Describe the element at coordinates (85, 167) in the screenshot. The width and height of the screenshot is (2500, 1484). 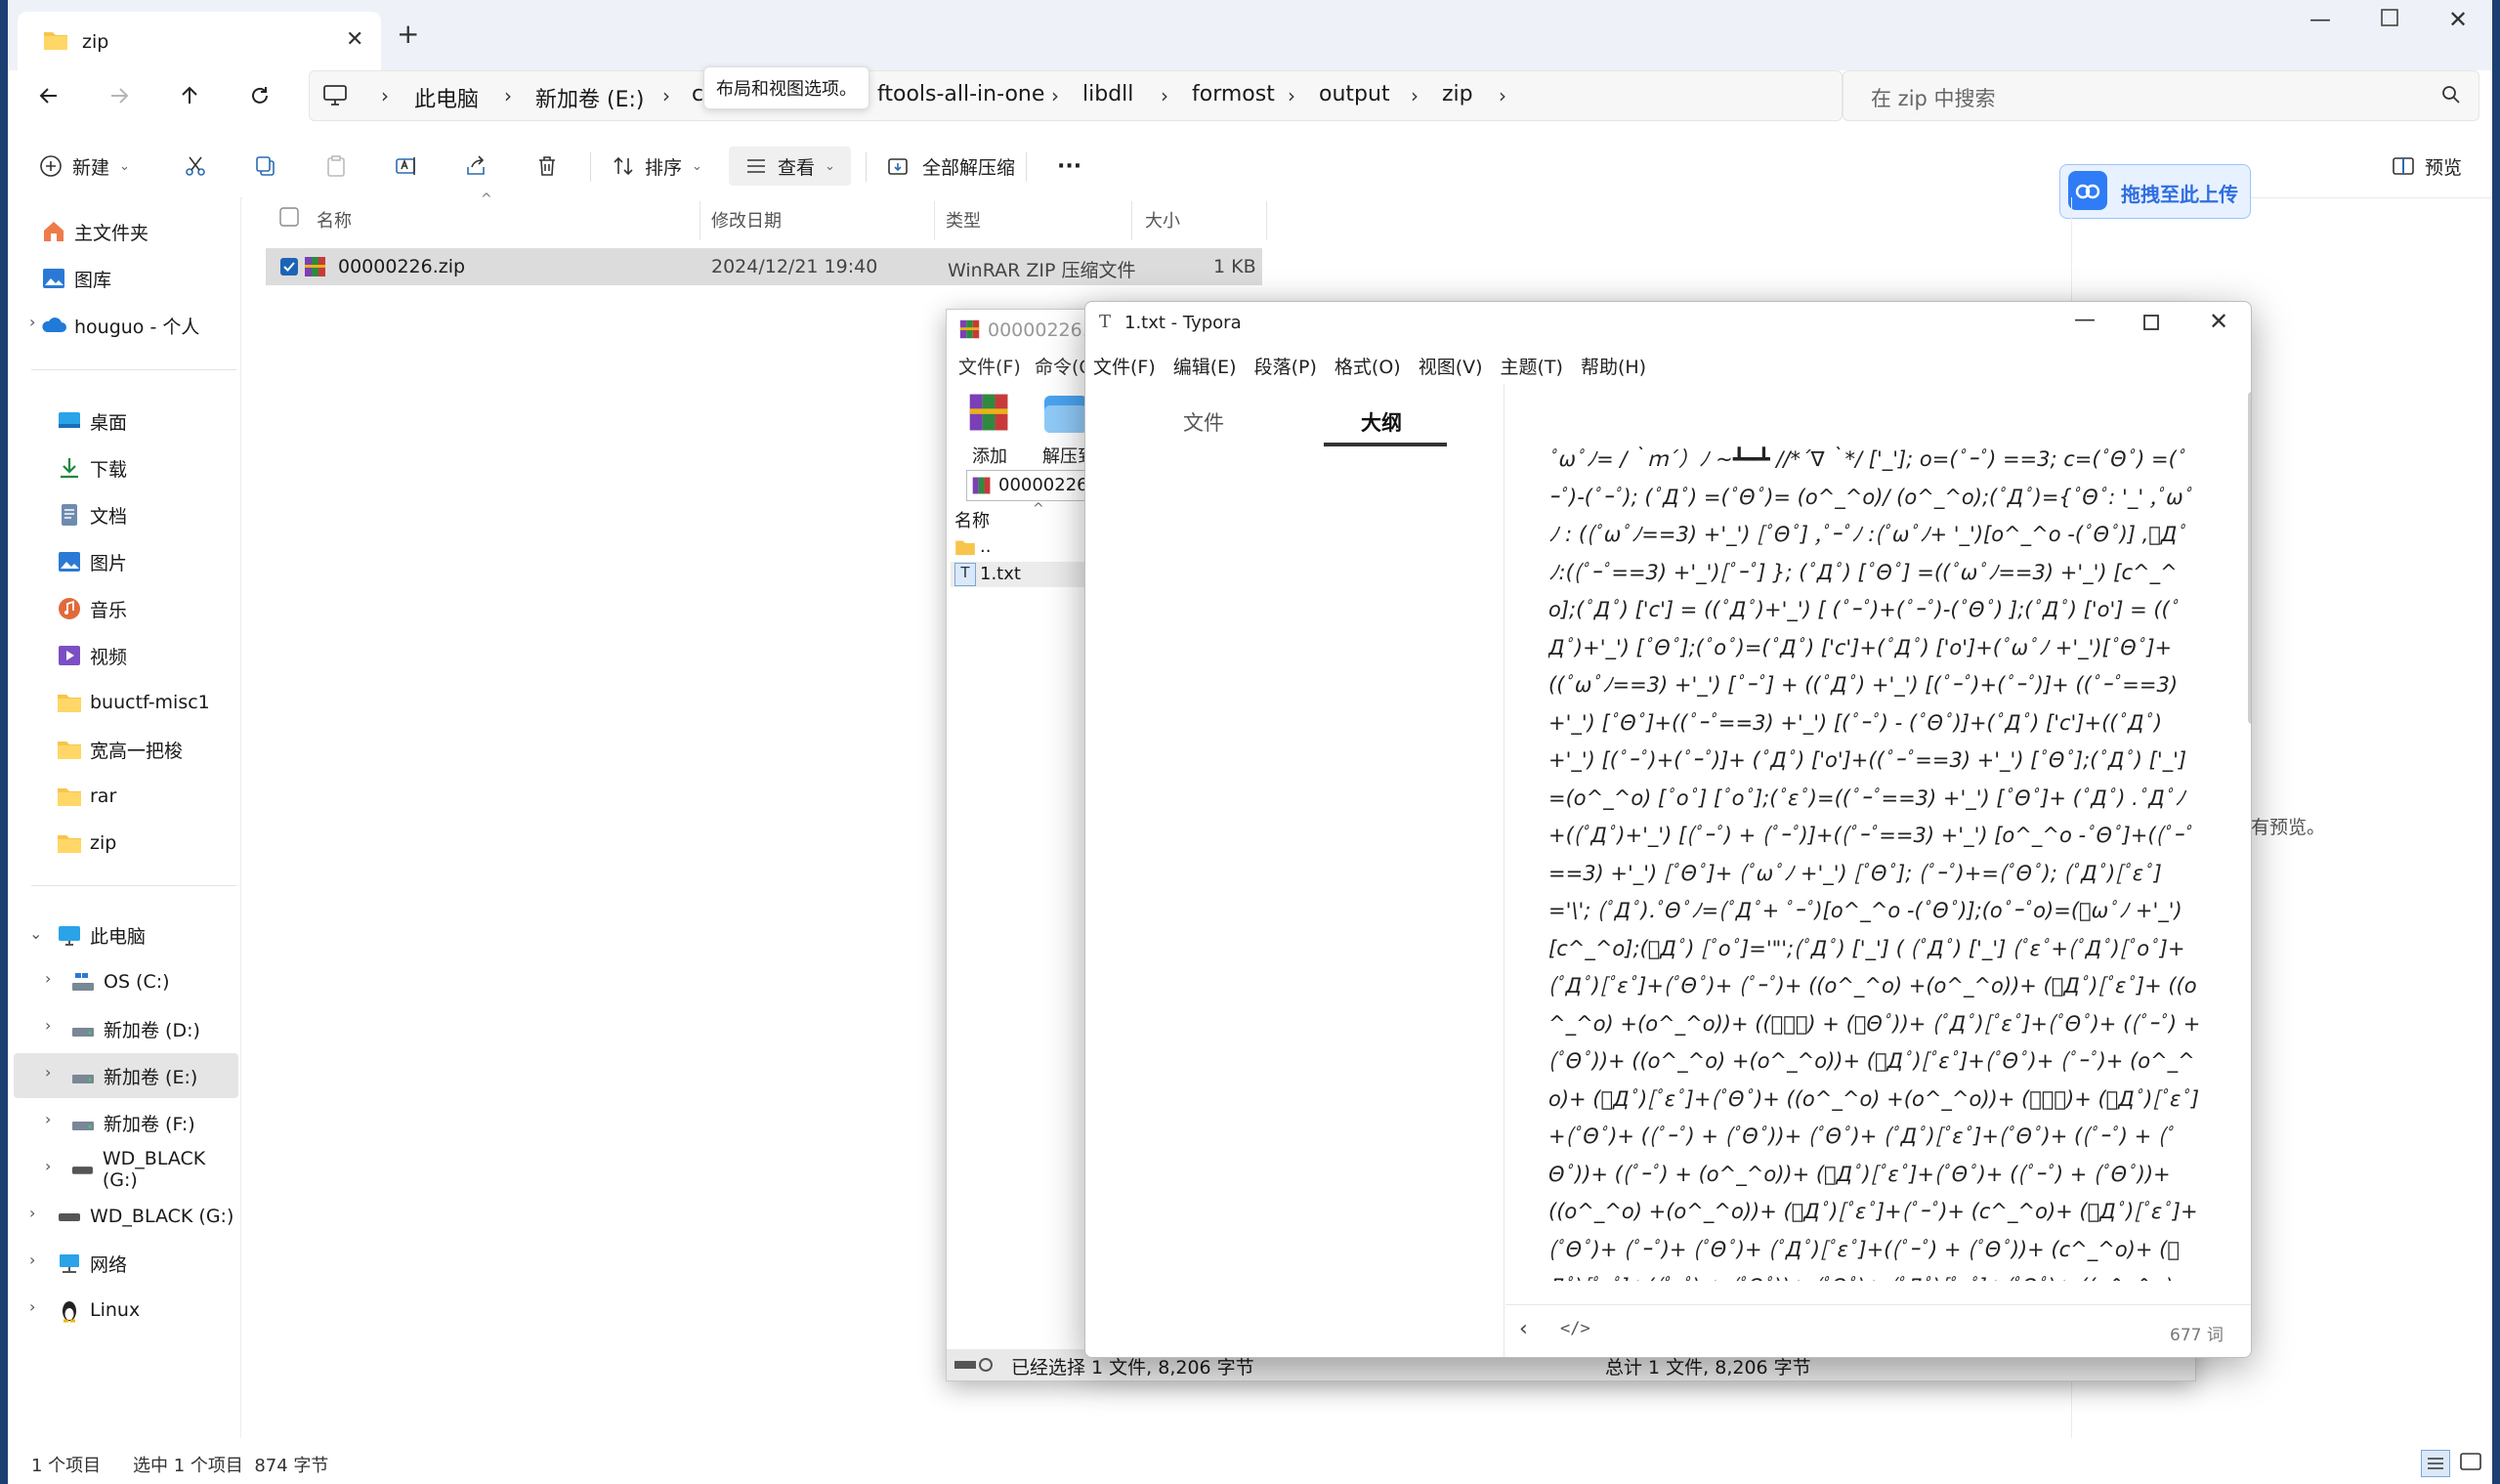
I see `new-button: 新建 ⌄` at that location.